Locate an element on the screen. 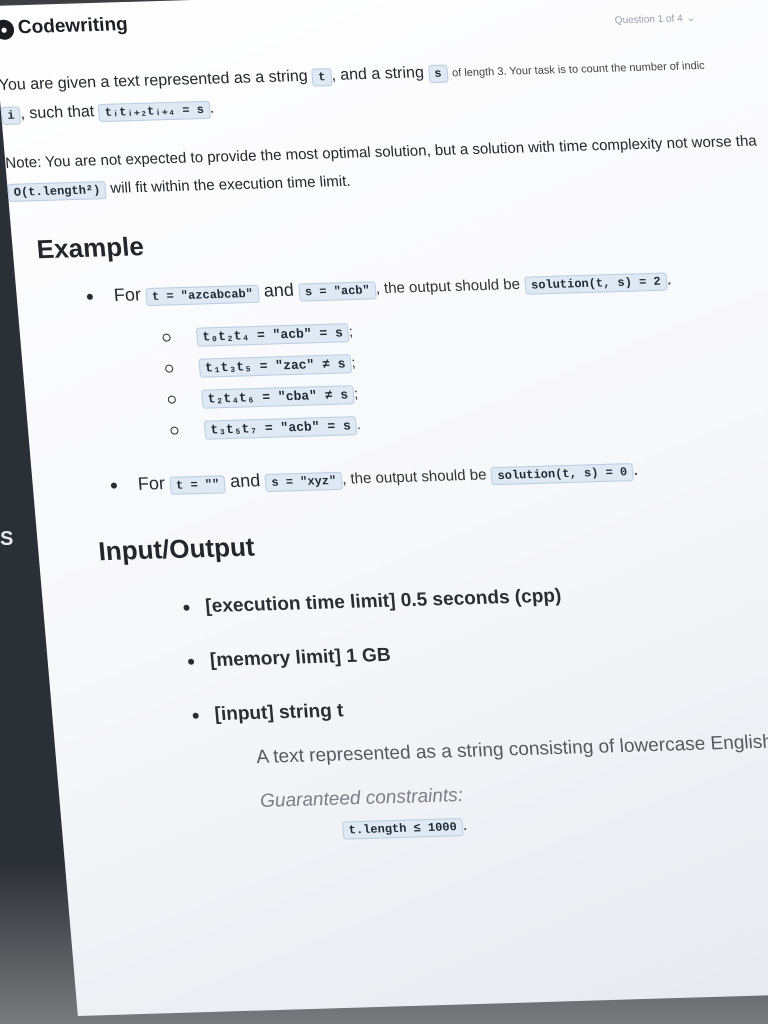 This screenshot has width=768, height=1024. code-t-empty: t = "" is located at coordinates (198, 485).